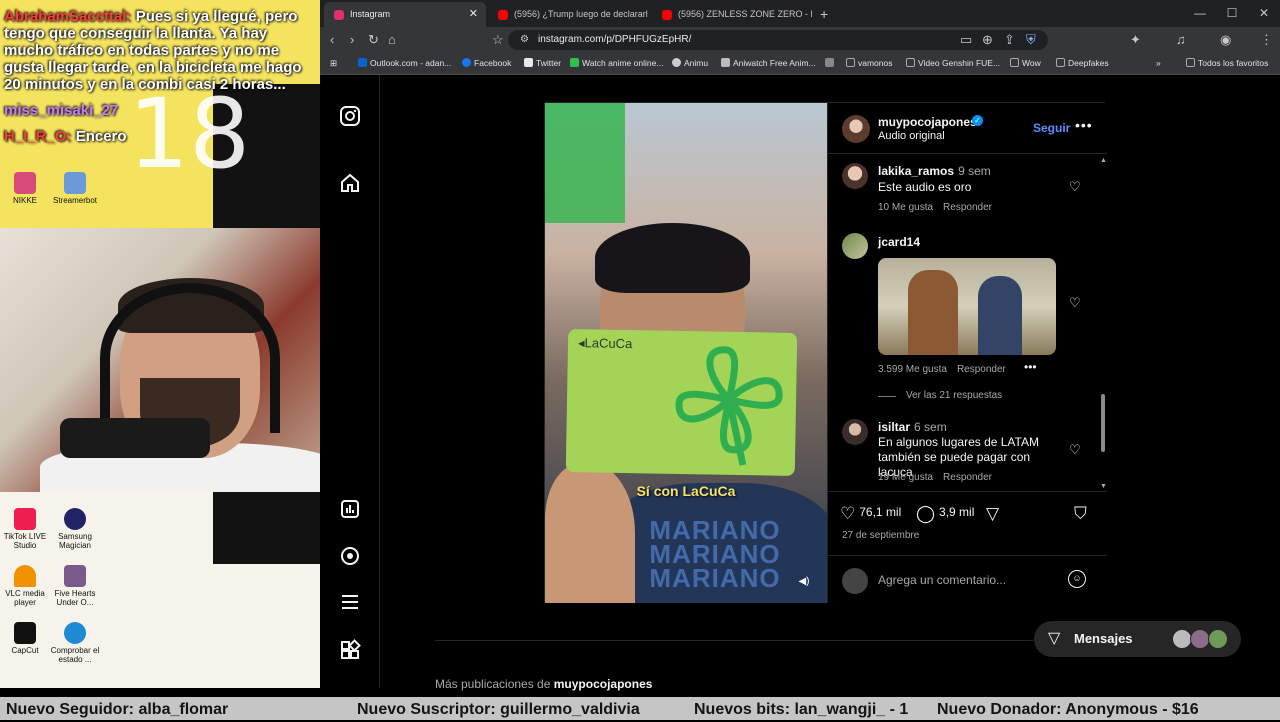 Image resolution: width=1280 pixels, height=722 pixels. I want to click on dashboard-icon, so click(350, 509).